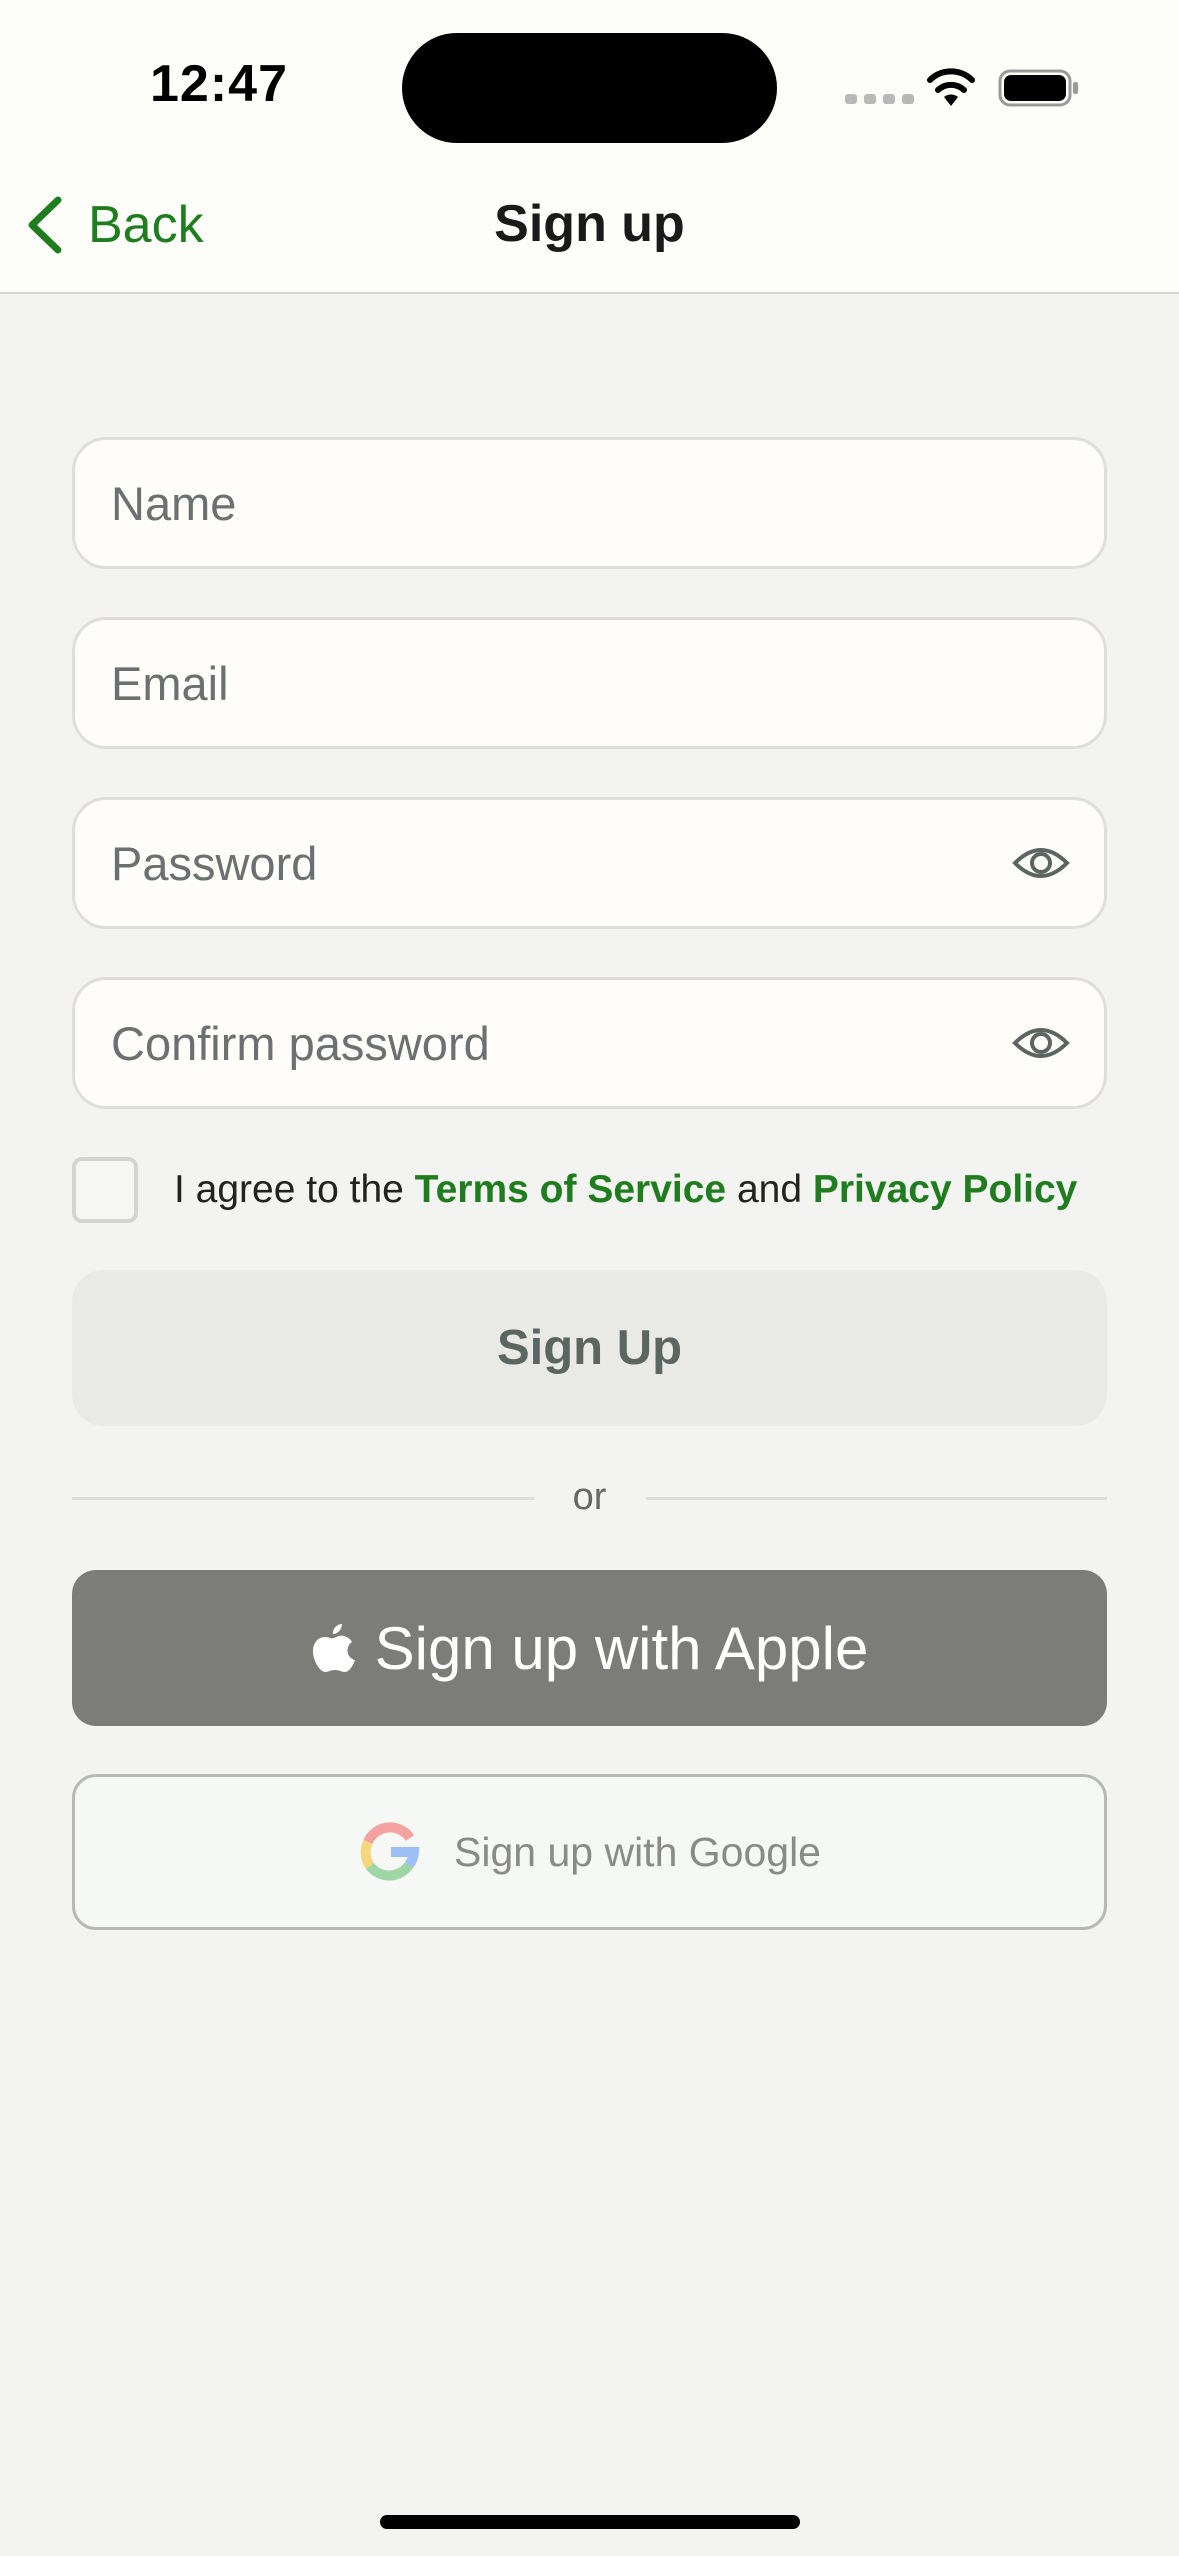  What do you see at coordinates (879, 99) in the screenshot?
I see `cellular-signal-icon` at bounding box center [879, 99].